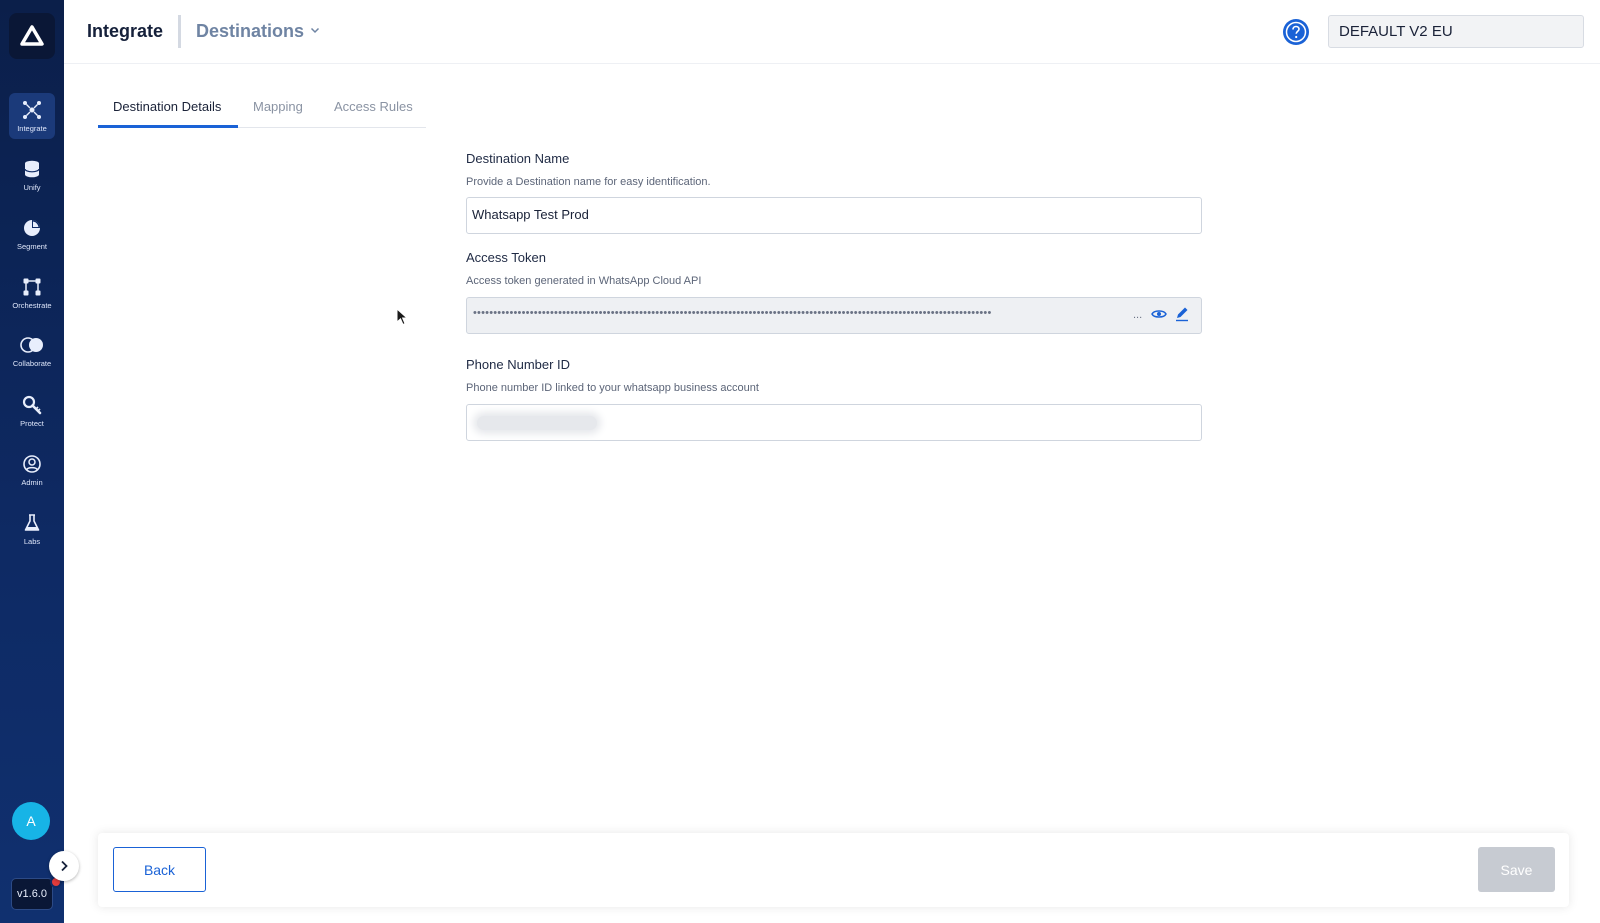 This screenshot has width=1600, height=923. Describe the element at coordinates (32, 541) in the screenshot. I see `sidebar-item-label: Labs` at that location.